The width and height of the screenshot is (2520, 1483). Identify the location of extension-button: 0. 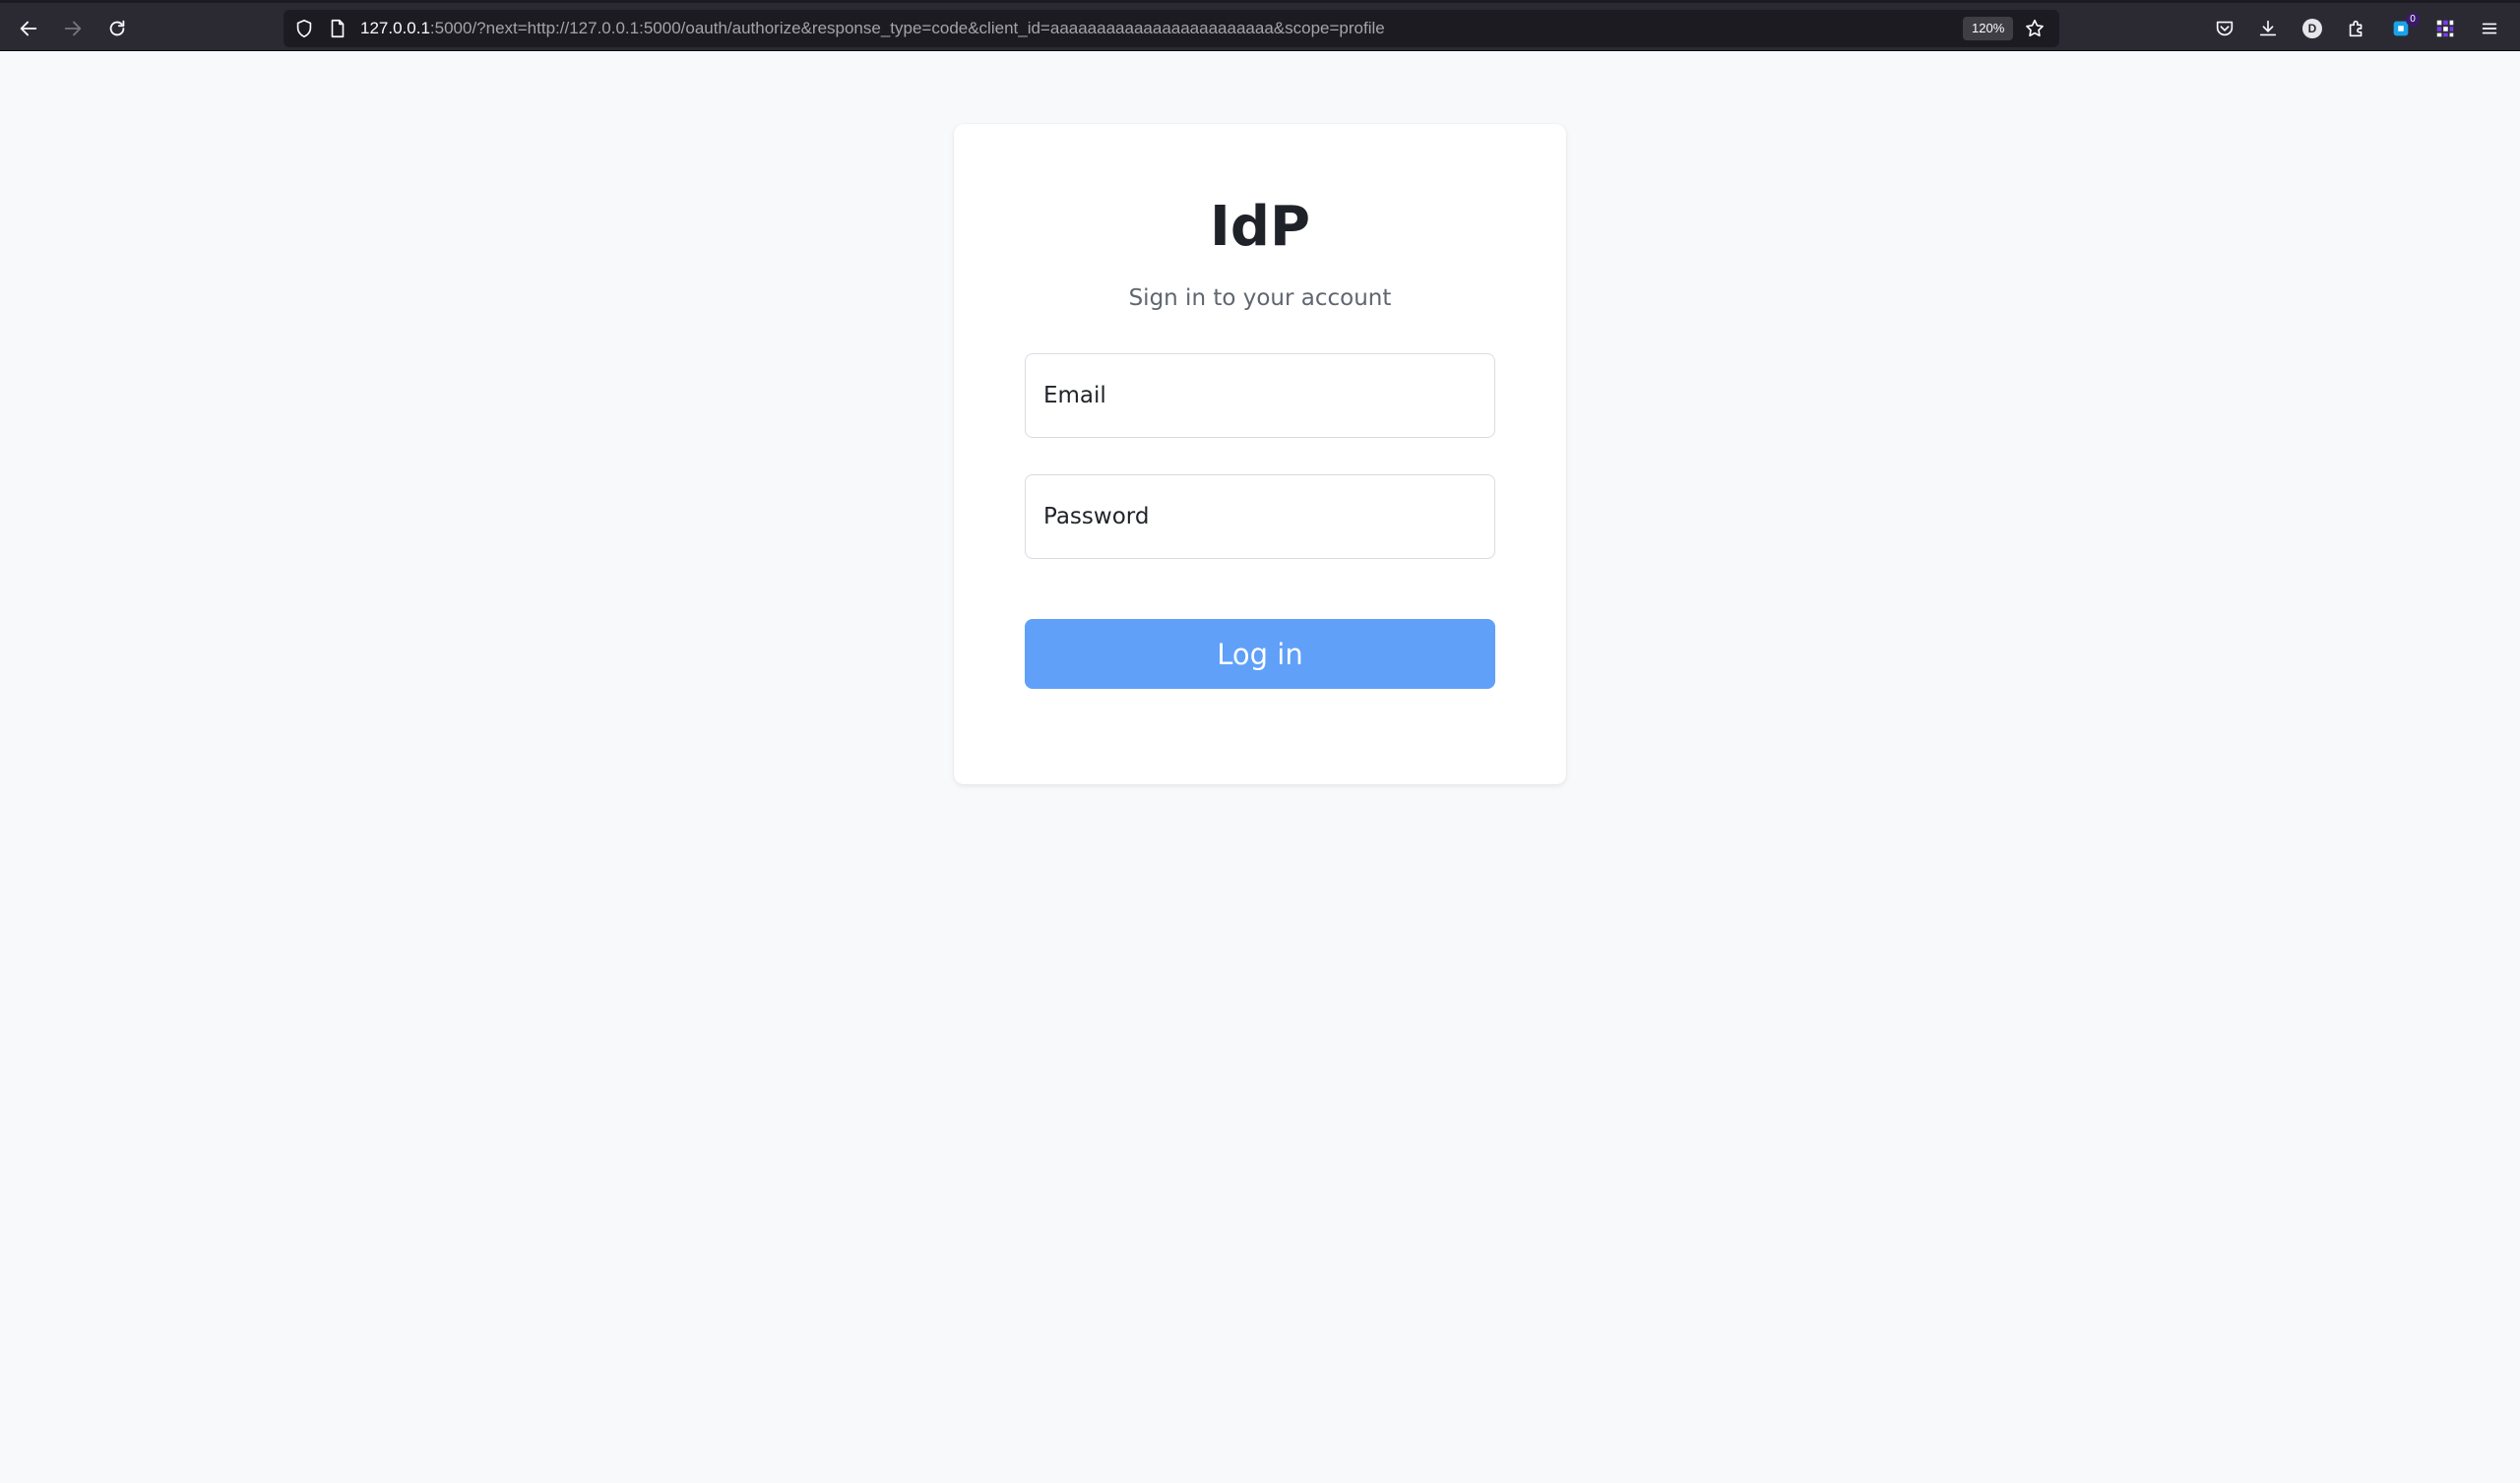
(2404, 27).